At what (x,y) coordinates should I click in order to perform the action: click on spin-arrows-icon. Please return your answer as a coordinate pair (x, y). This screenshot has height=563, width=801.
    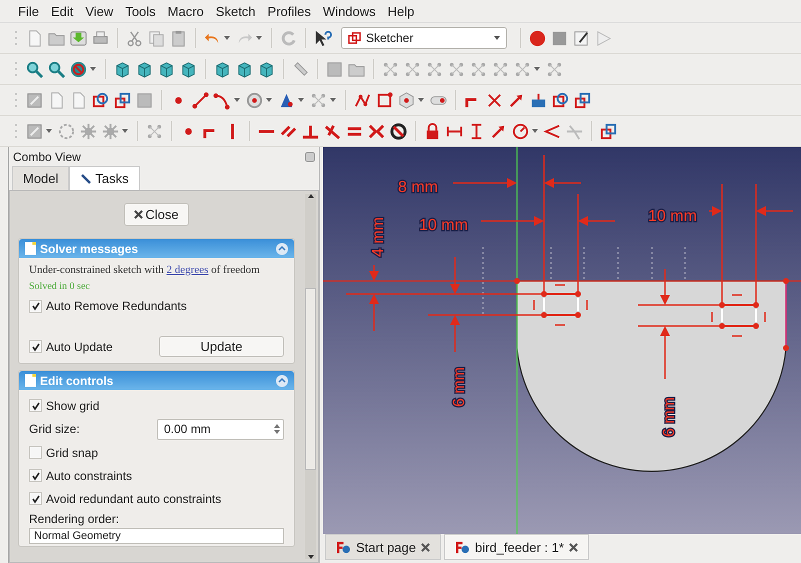
    Looking at the image, I should click on (277, 429).